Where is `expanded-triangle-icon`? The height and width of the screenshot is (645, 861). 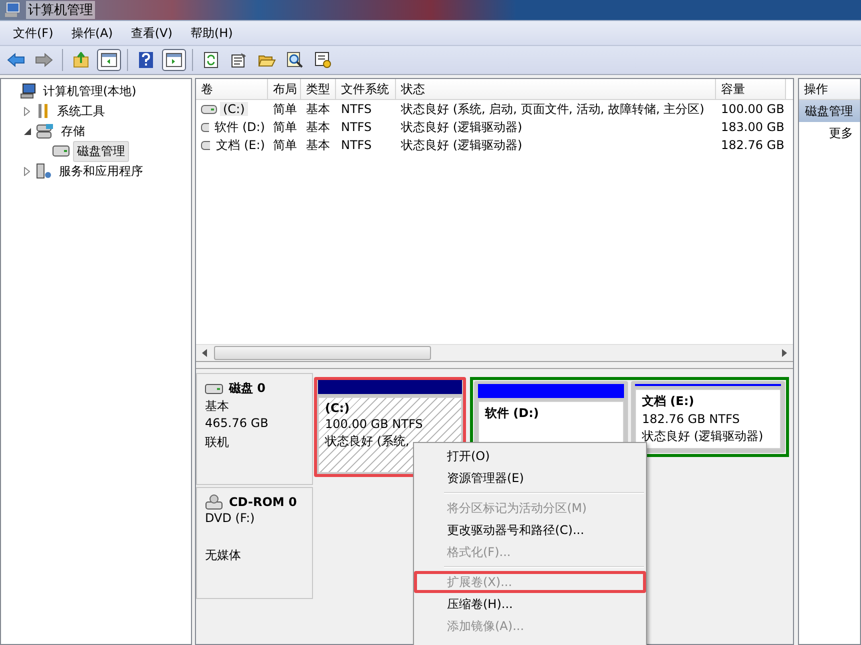
expanded-triangle-icon is located at coordinates (27, 131).